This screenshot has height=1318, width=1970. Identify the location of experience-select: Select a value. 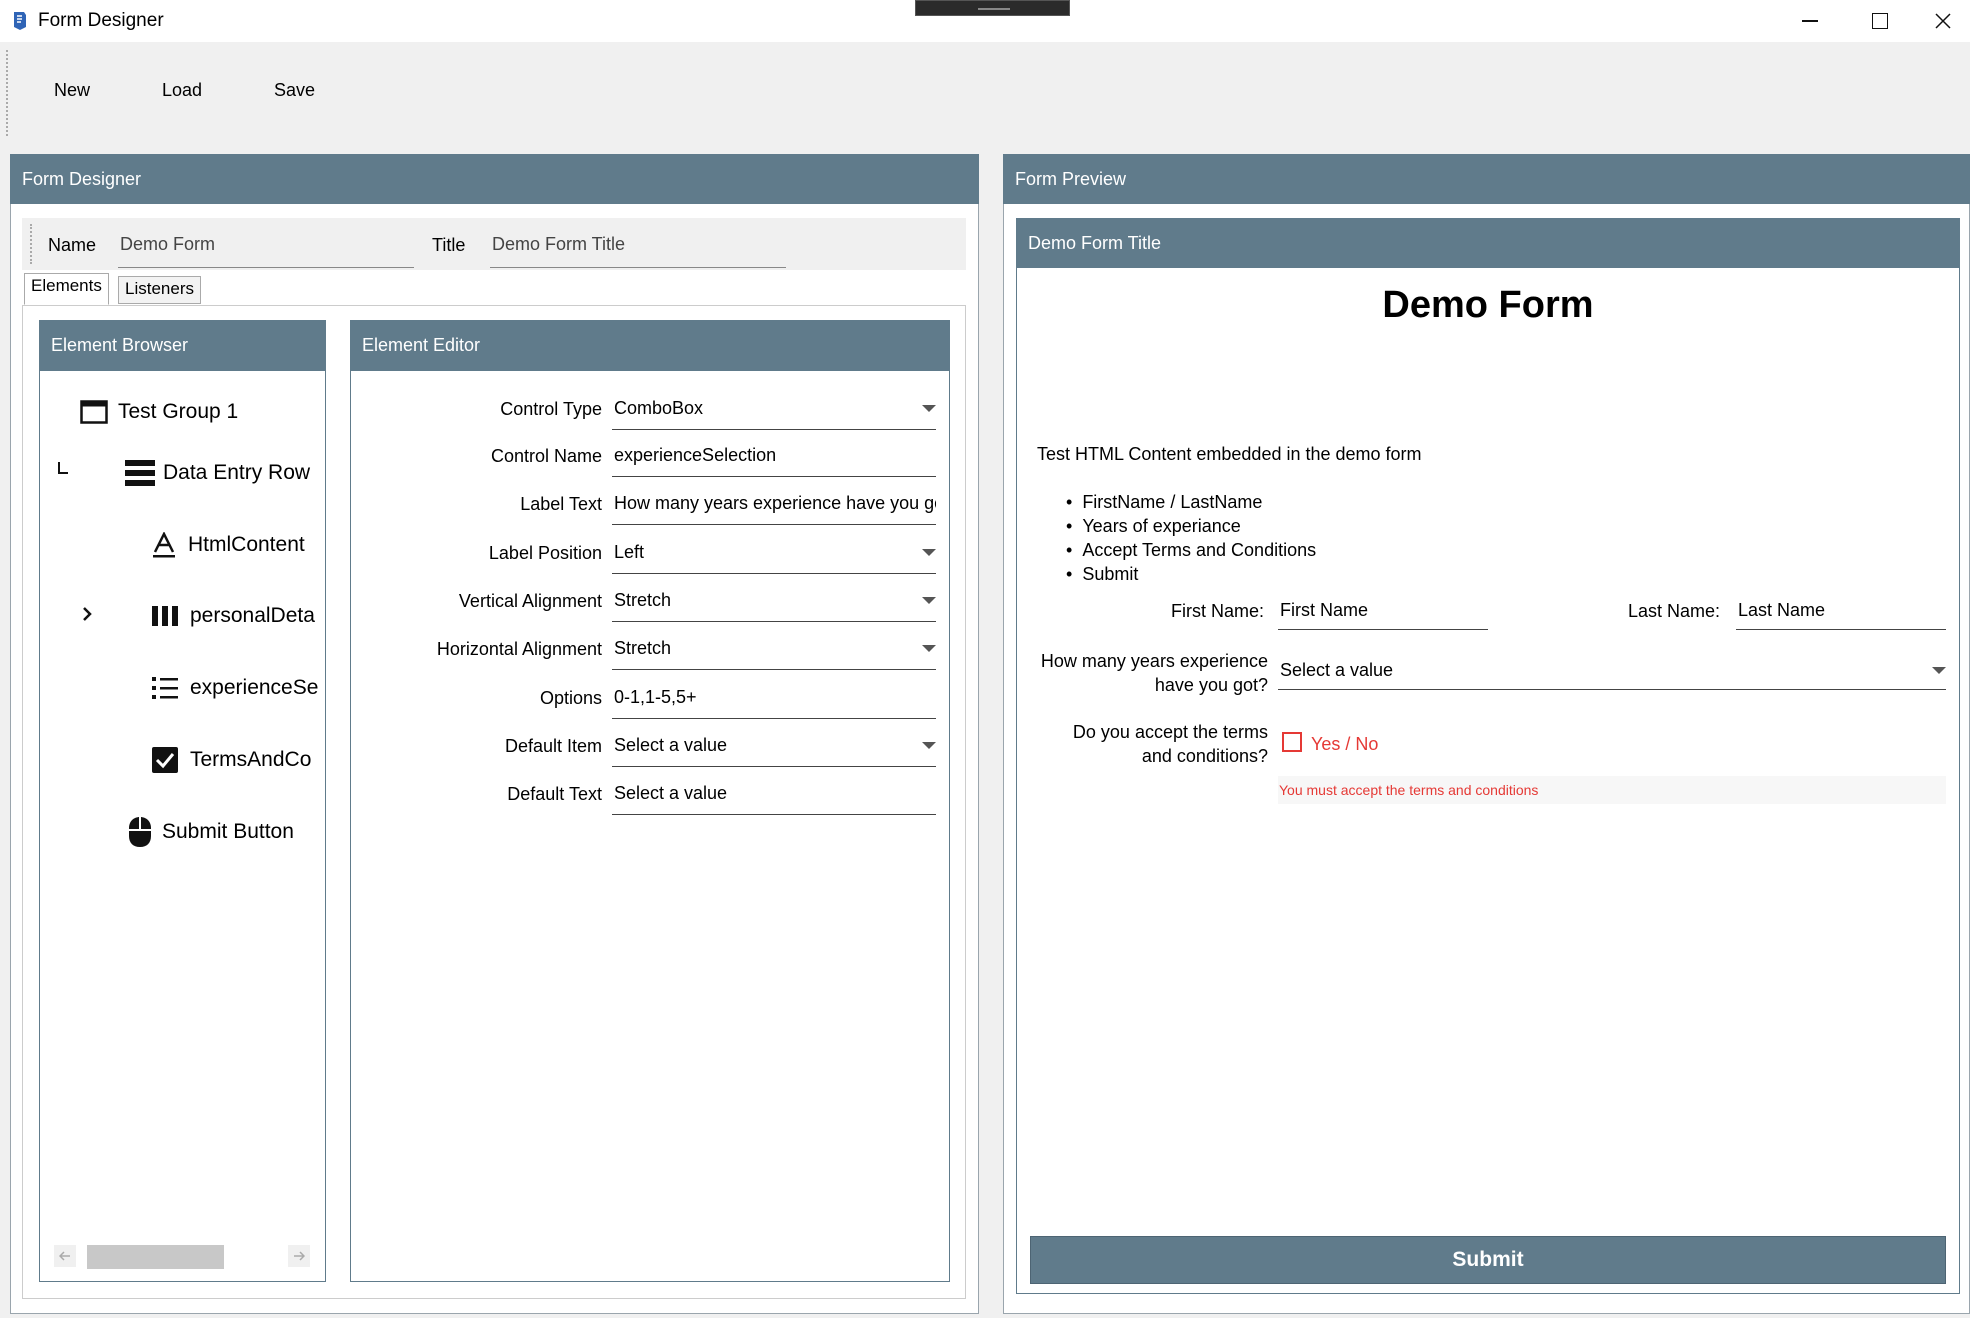
(1612, 675).